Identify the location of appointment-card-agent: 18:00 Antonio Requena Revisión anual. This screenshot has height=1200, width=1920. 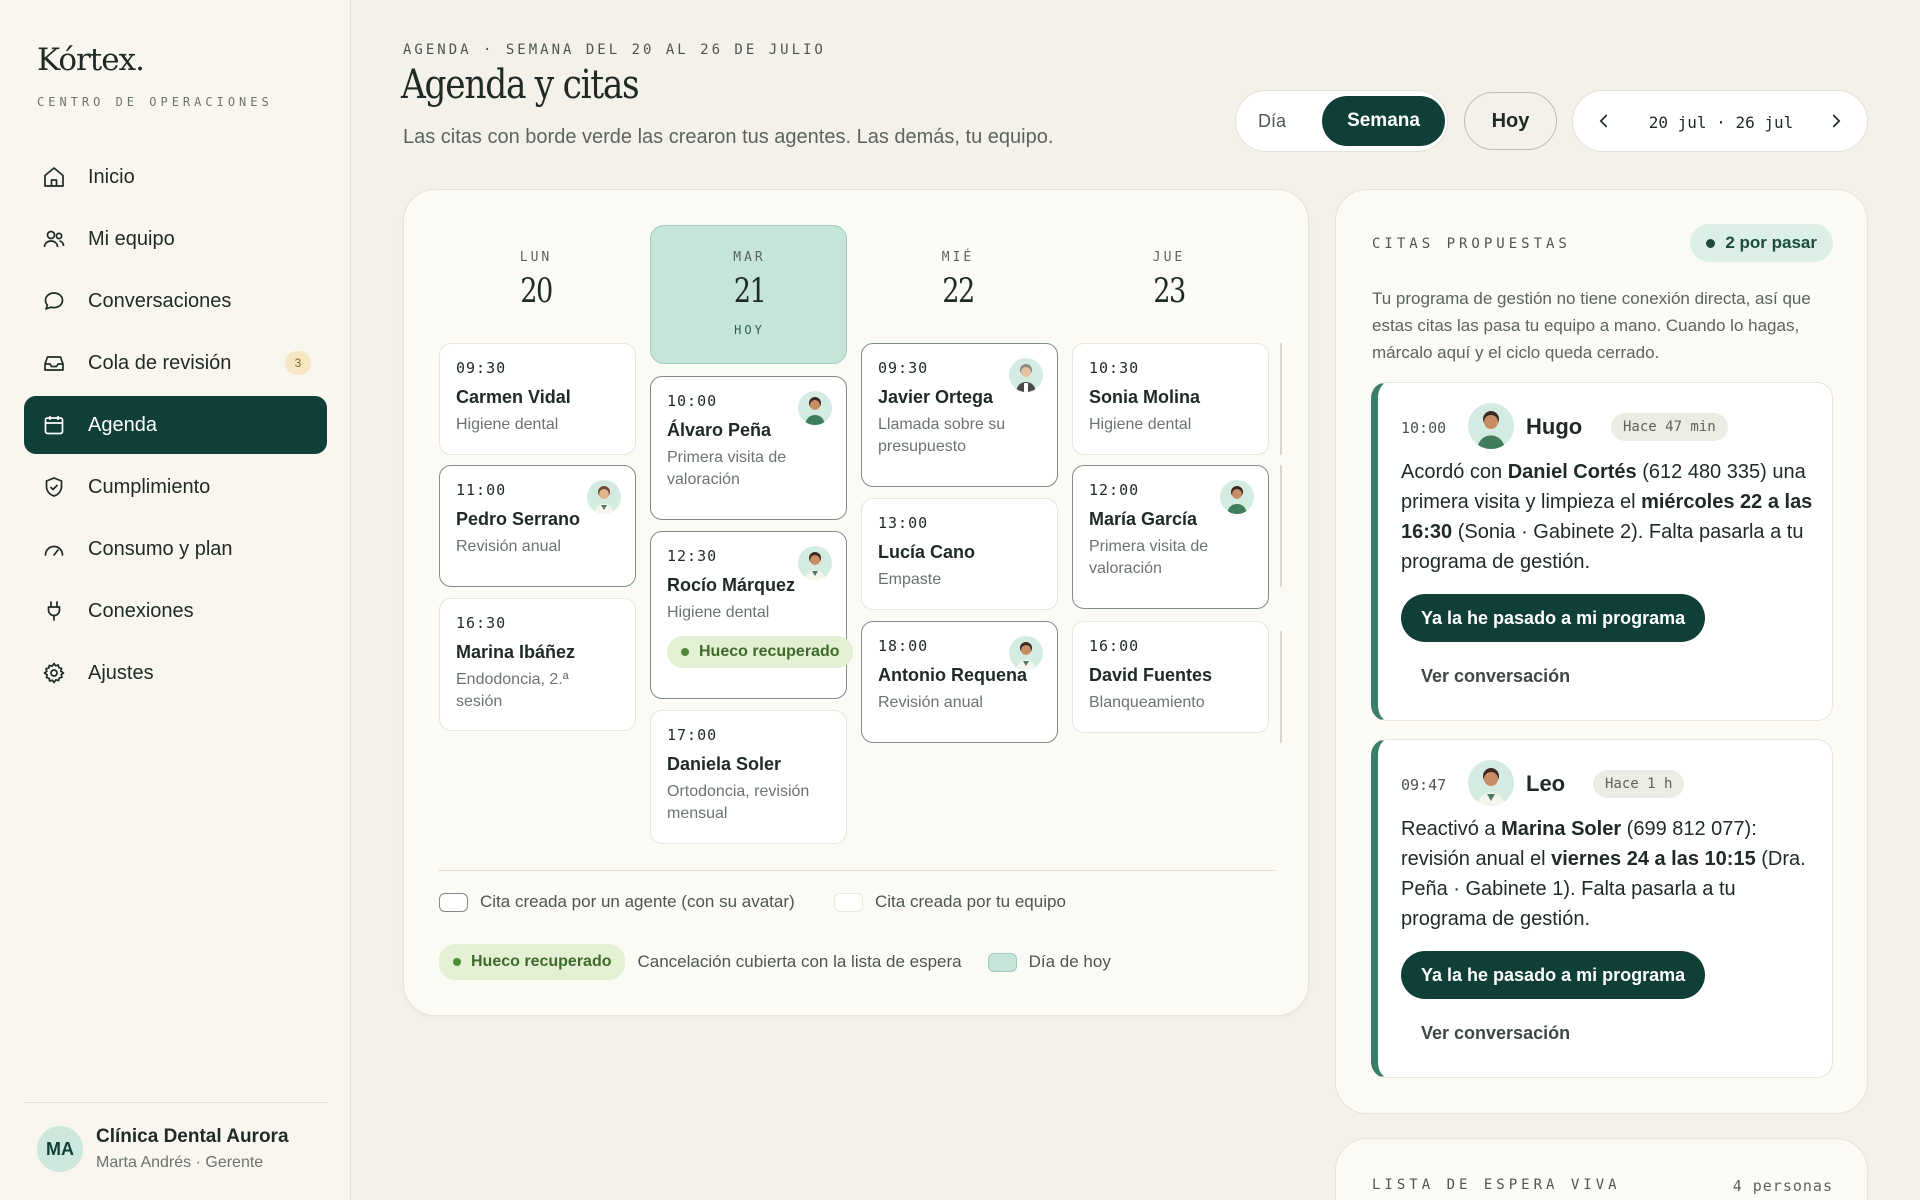
(959, 682).